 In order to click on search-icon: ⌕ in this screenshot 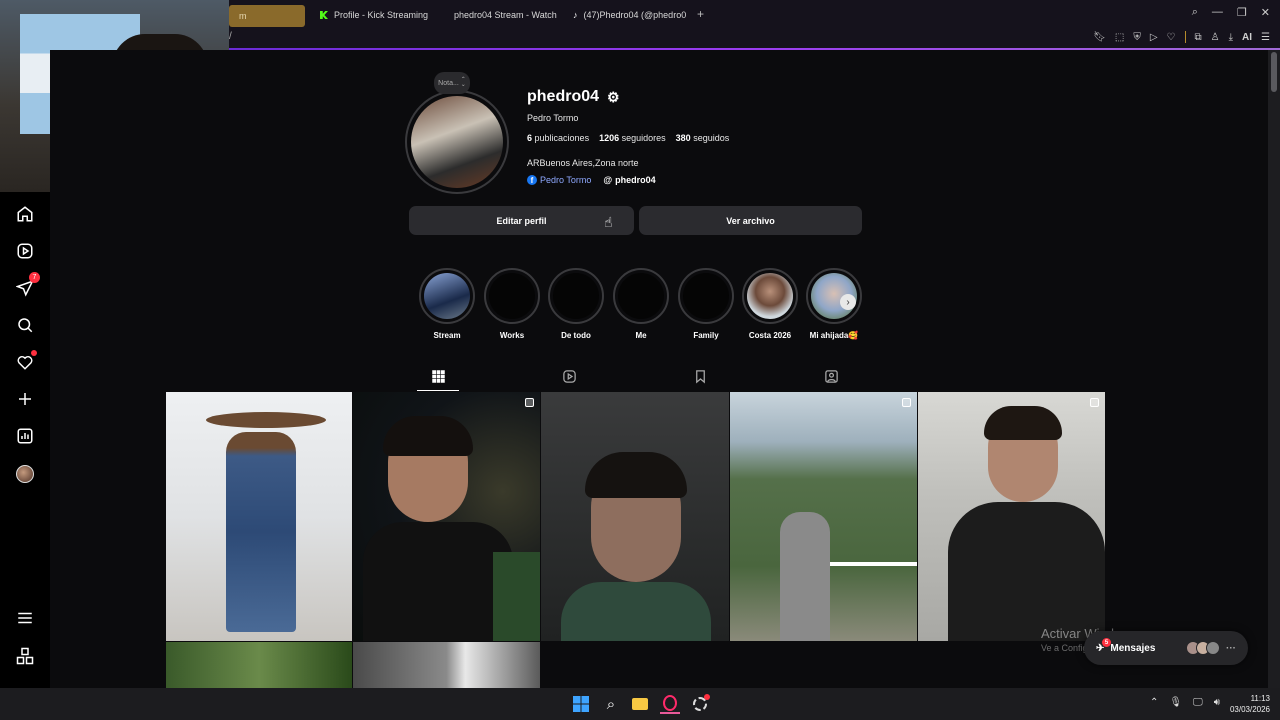, I will do `click(1195, 12)`.